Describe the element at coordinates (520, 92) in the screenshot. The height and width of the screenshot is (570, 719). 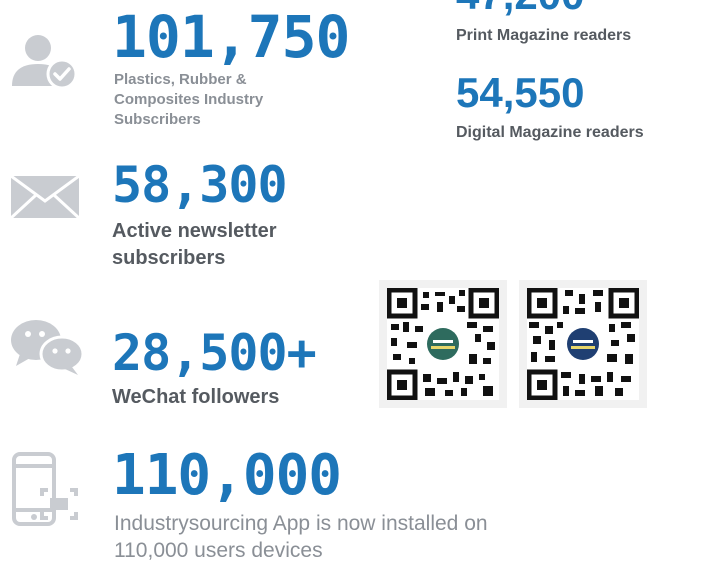
I see `digital-readers-number: 54,550` at that location.